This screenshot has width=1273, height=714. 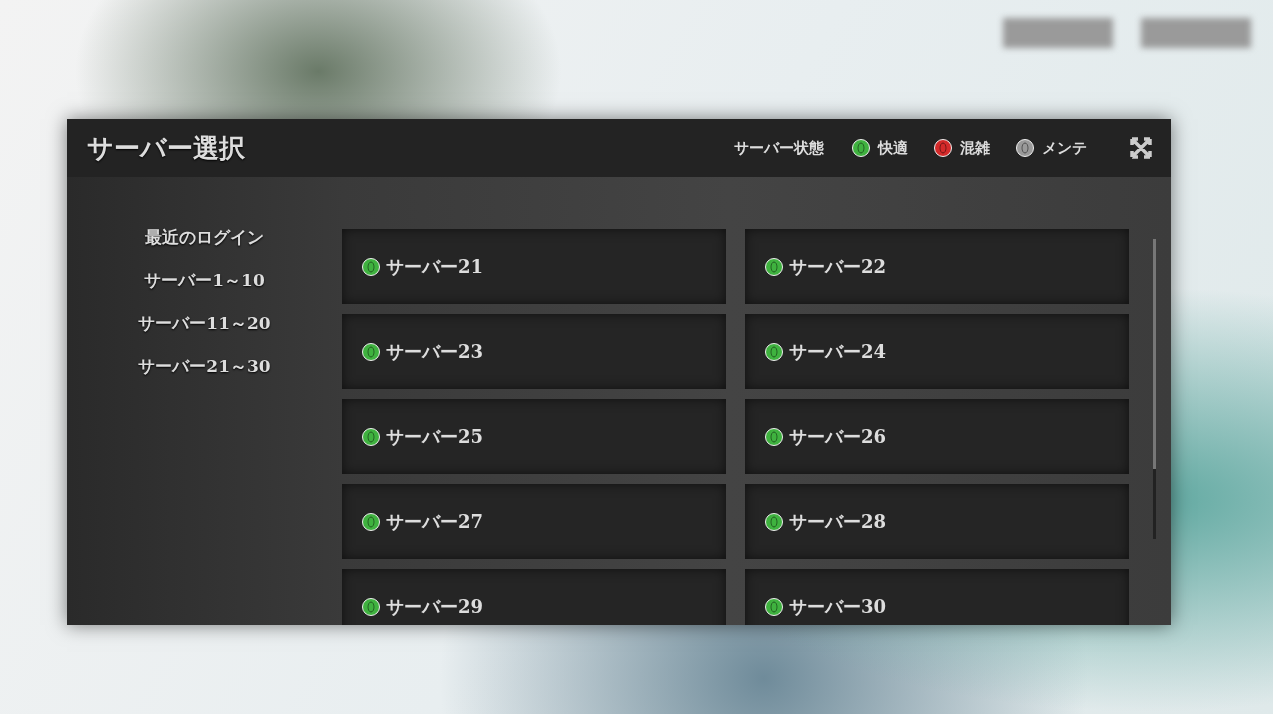 I want to click on legend-text: メンテ, so click(x=1064, y=148).